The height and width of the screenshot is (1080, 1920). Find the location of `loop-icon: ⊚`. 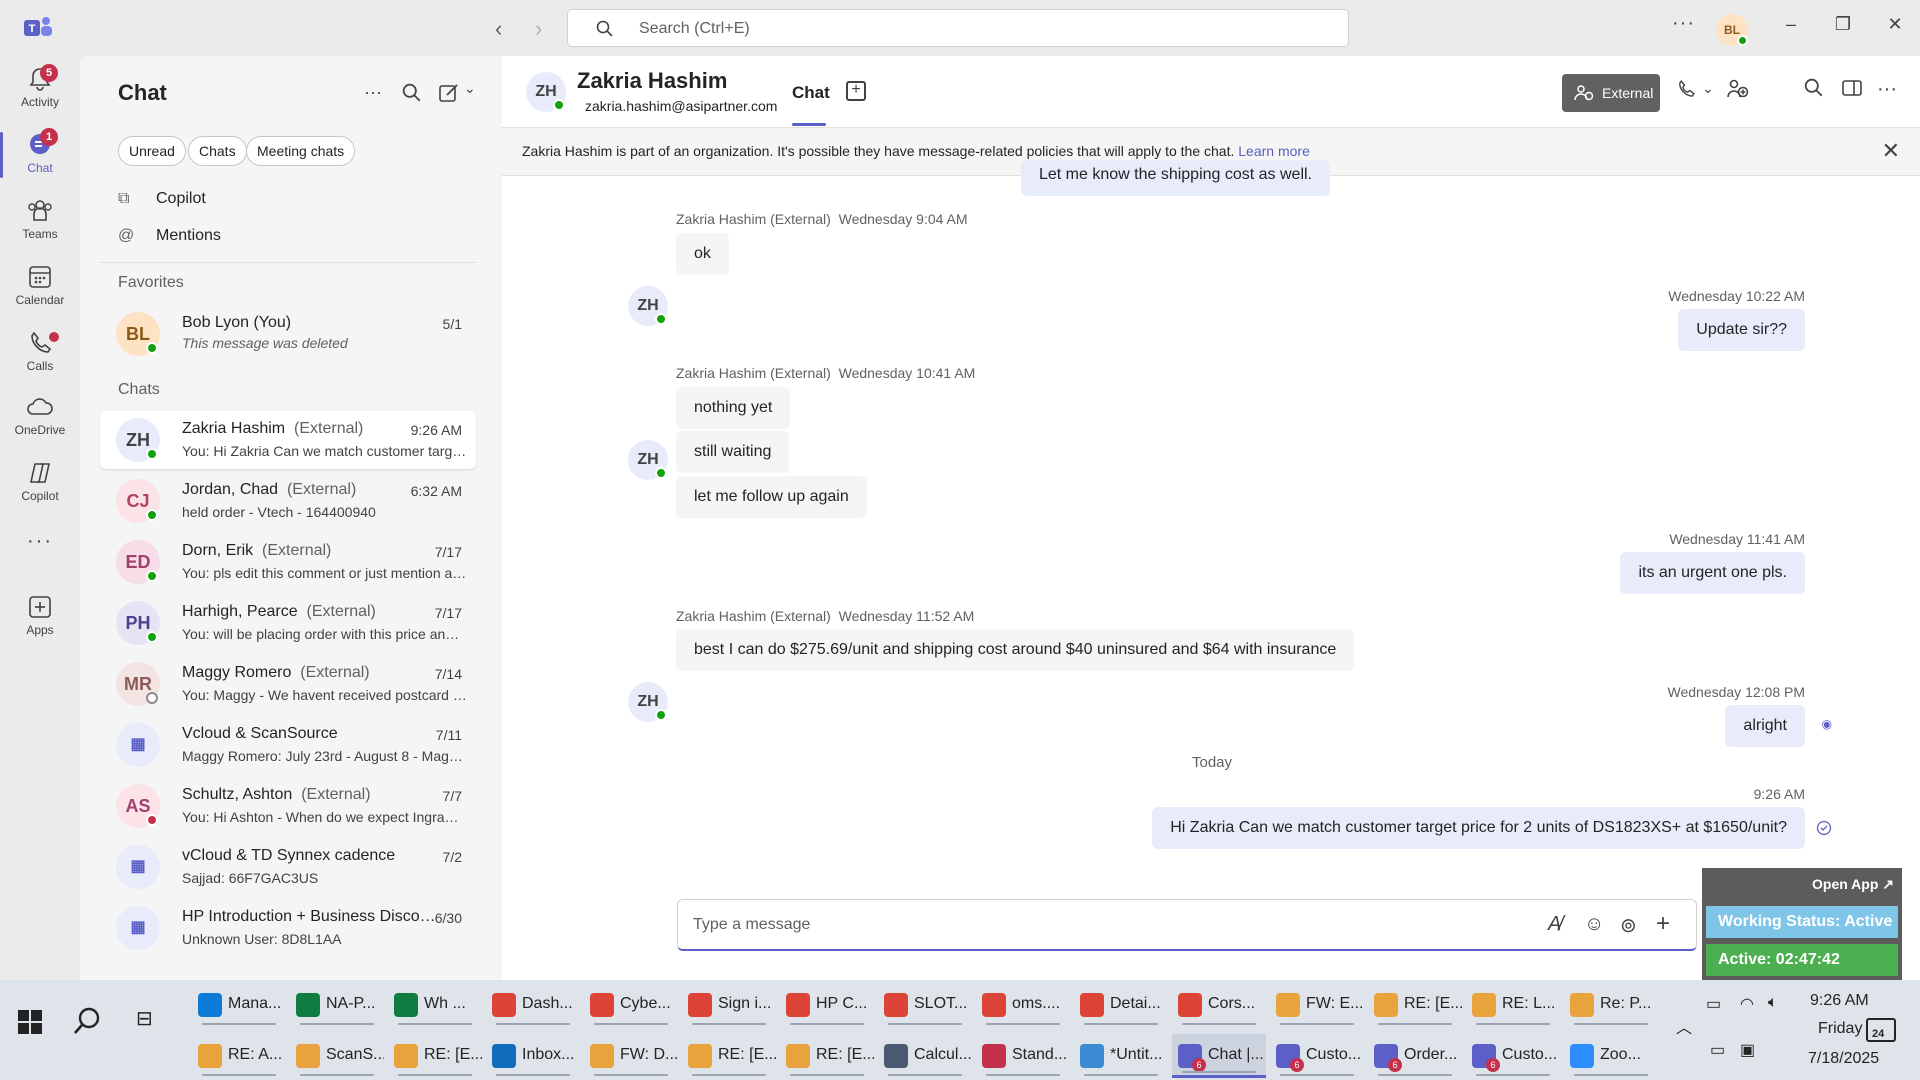

loop-icon: ⊚ is located at coordinates (1628, 925).